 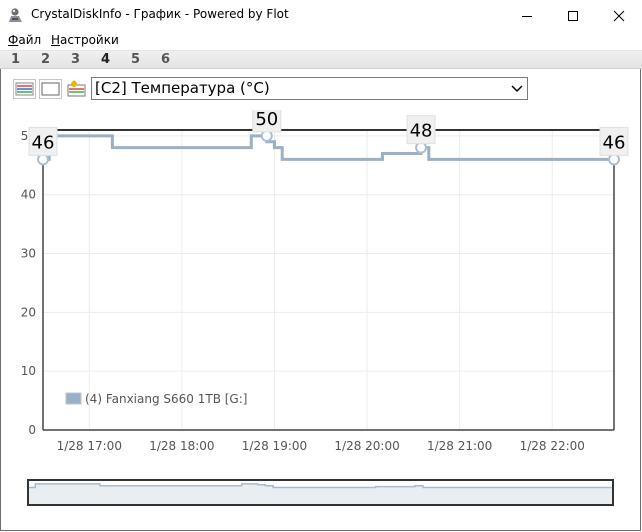 What do you see at coordinates (32, 430) in the screenshot?
I see `y-tick-label: 0` at bounding box center [32, 430].